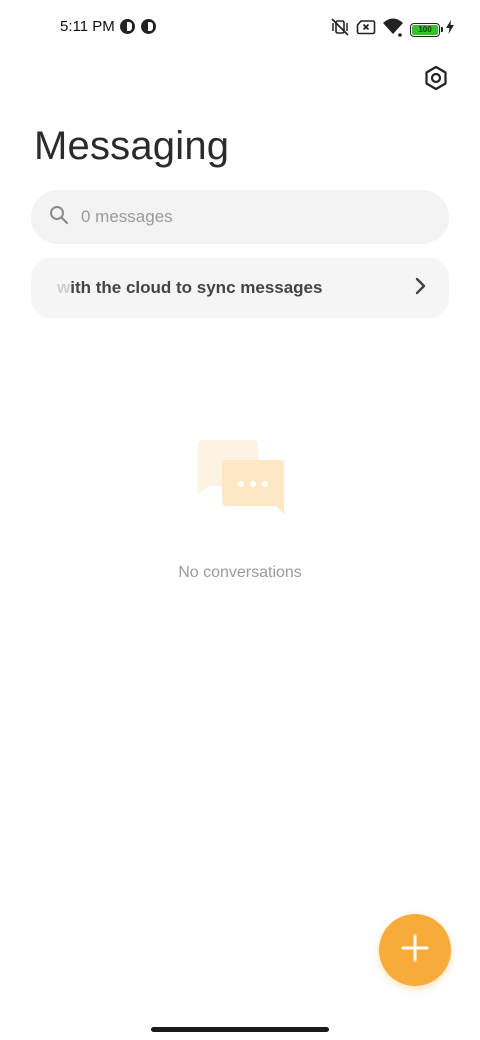 This screenshot has width=480, height=1040. I want to click on status-time: 5:11 PM, so click(87, 26).